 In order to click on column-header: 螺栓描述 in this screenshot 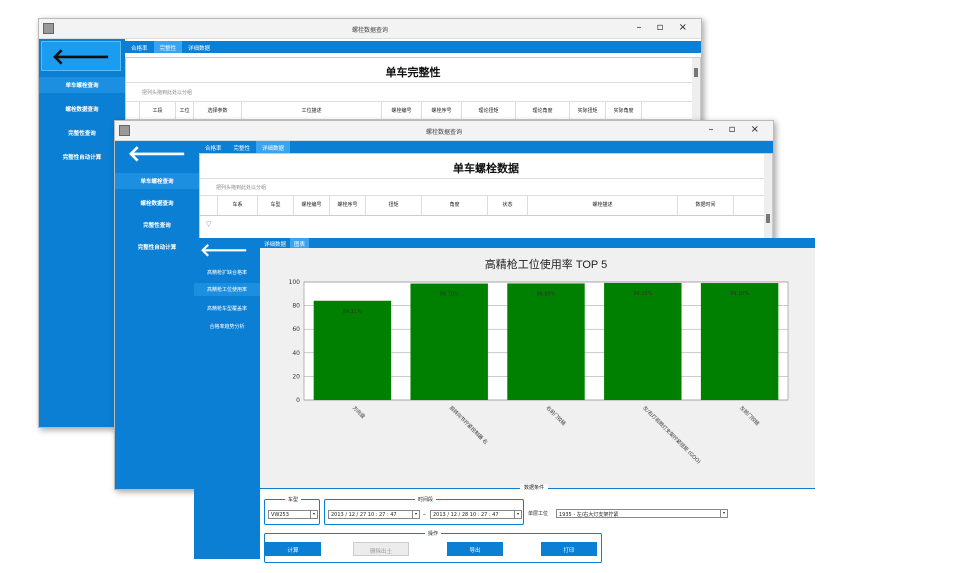, I will do `click(603, 205)`.